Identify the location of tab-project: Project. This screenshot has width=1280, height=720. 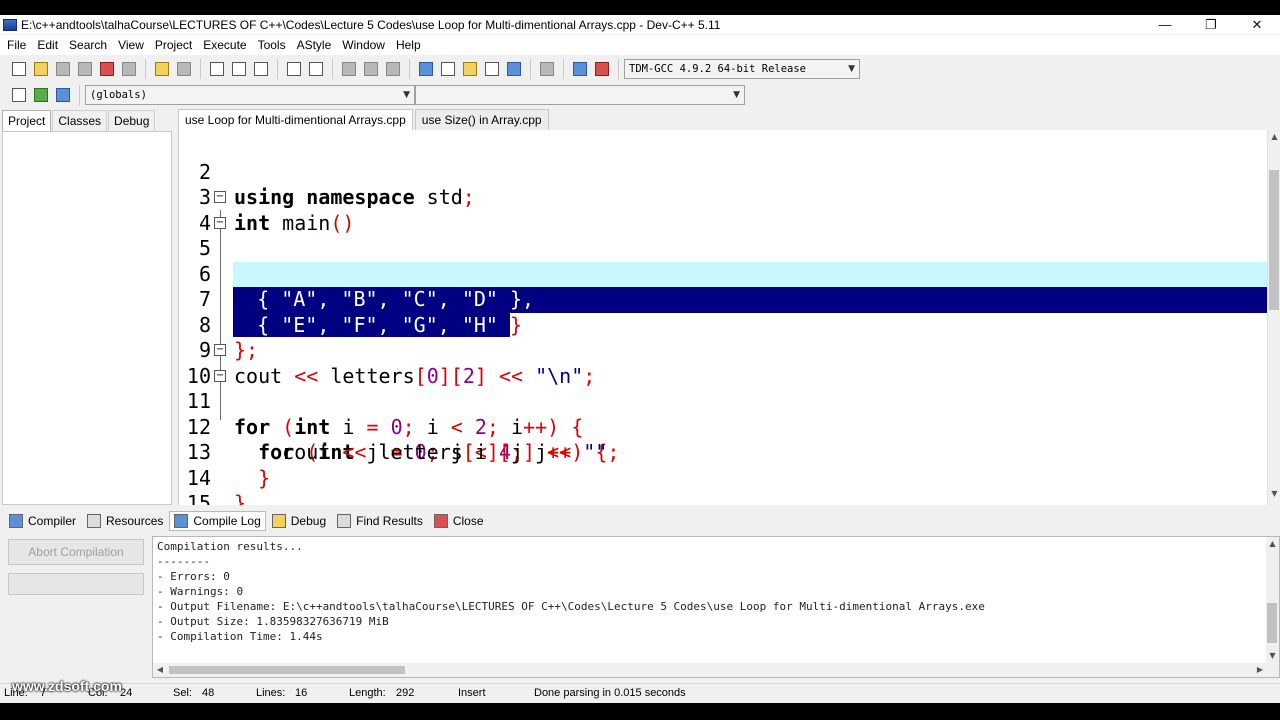
(27, 120).